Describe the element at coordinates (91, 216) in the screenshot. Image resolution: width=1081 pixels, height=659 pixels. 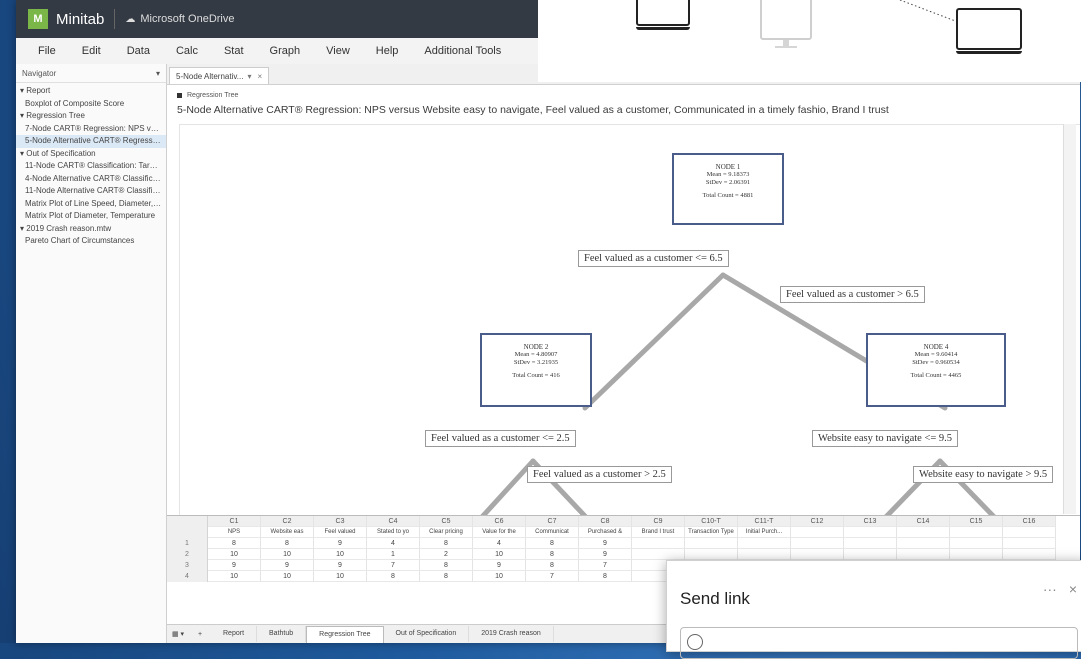
I see `navigator-item: Matrix Plot of Diameter, Temperature` at that location.